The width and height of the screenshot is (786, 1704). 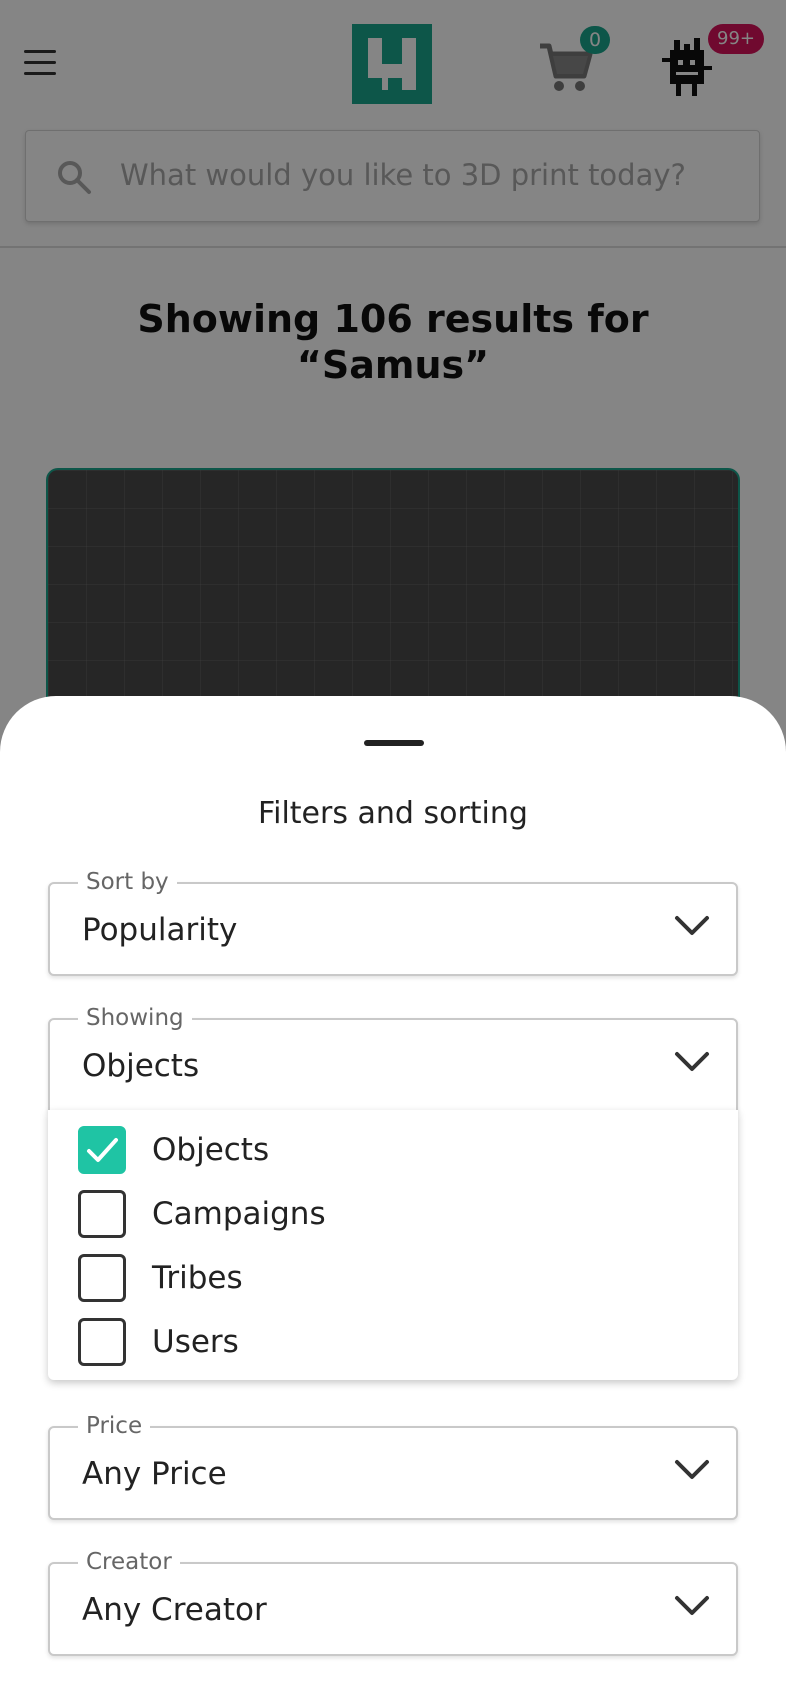 What do you see at coordinates (114, 1426) in the screenshot?
I see `price-label: Price` at bounding box center [114, 1426].